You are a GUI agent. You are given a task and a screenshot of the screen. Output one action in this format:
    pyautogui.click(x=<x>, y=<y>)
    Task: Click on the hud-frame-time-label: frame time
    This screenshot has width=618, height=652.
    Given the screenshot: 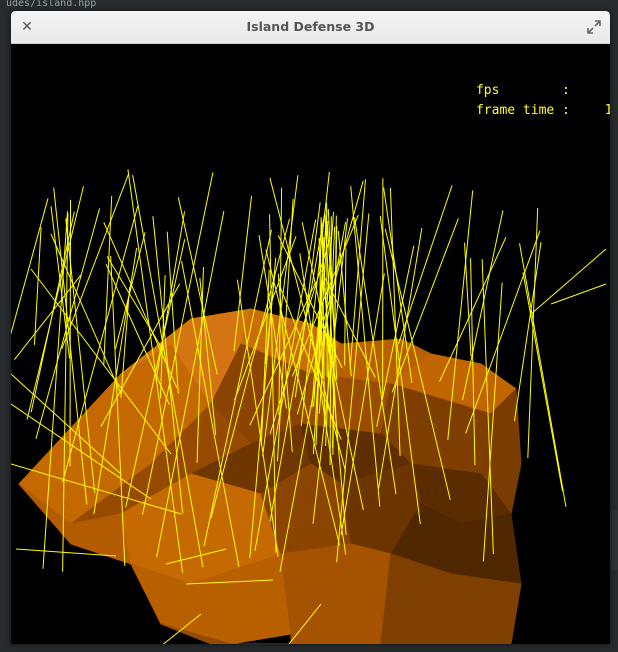 What is the action you would take?
    pyautogui.click(x=515, y=110)
    